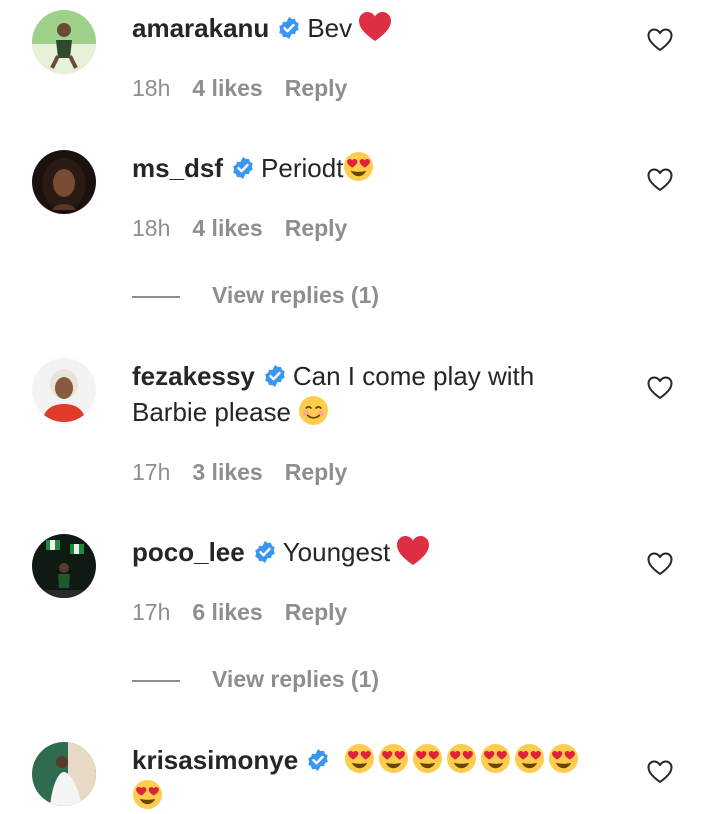  I want to click on comment-text: ms_dsf Periodt, so click(362, 168).